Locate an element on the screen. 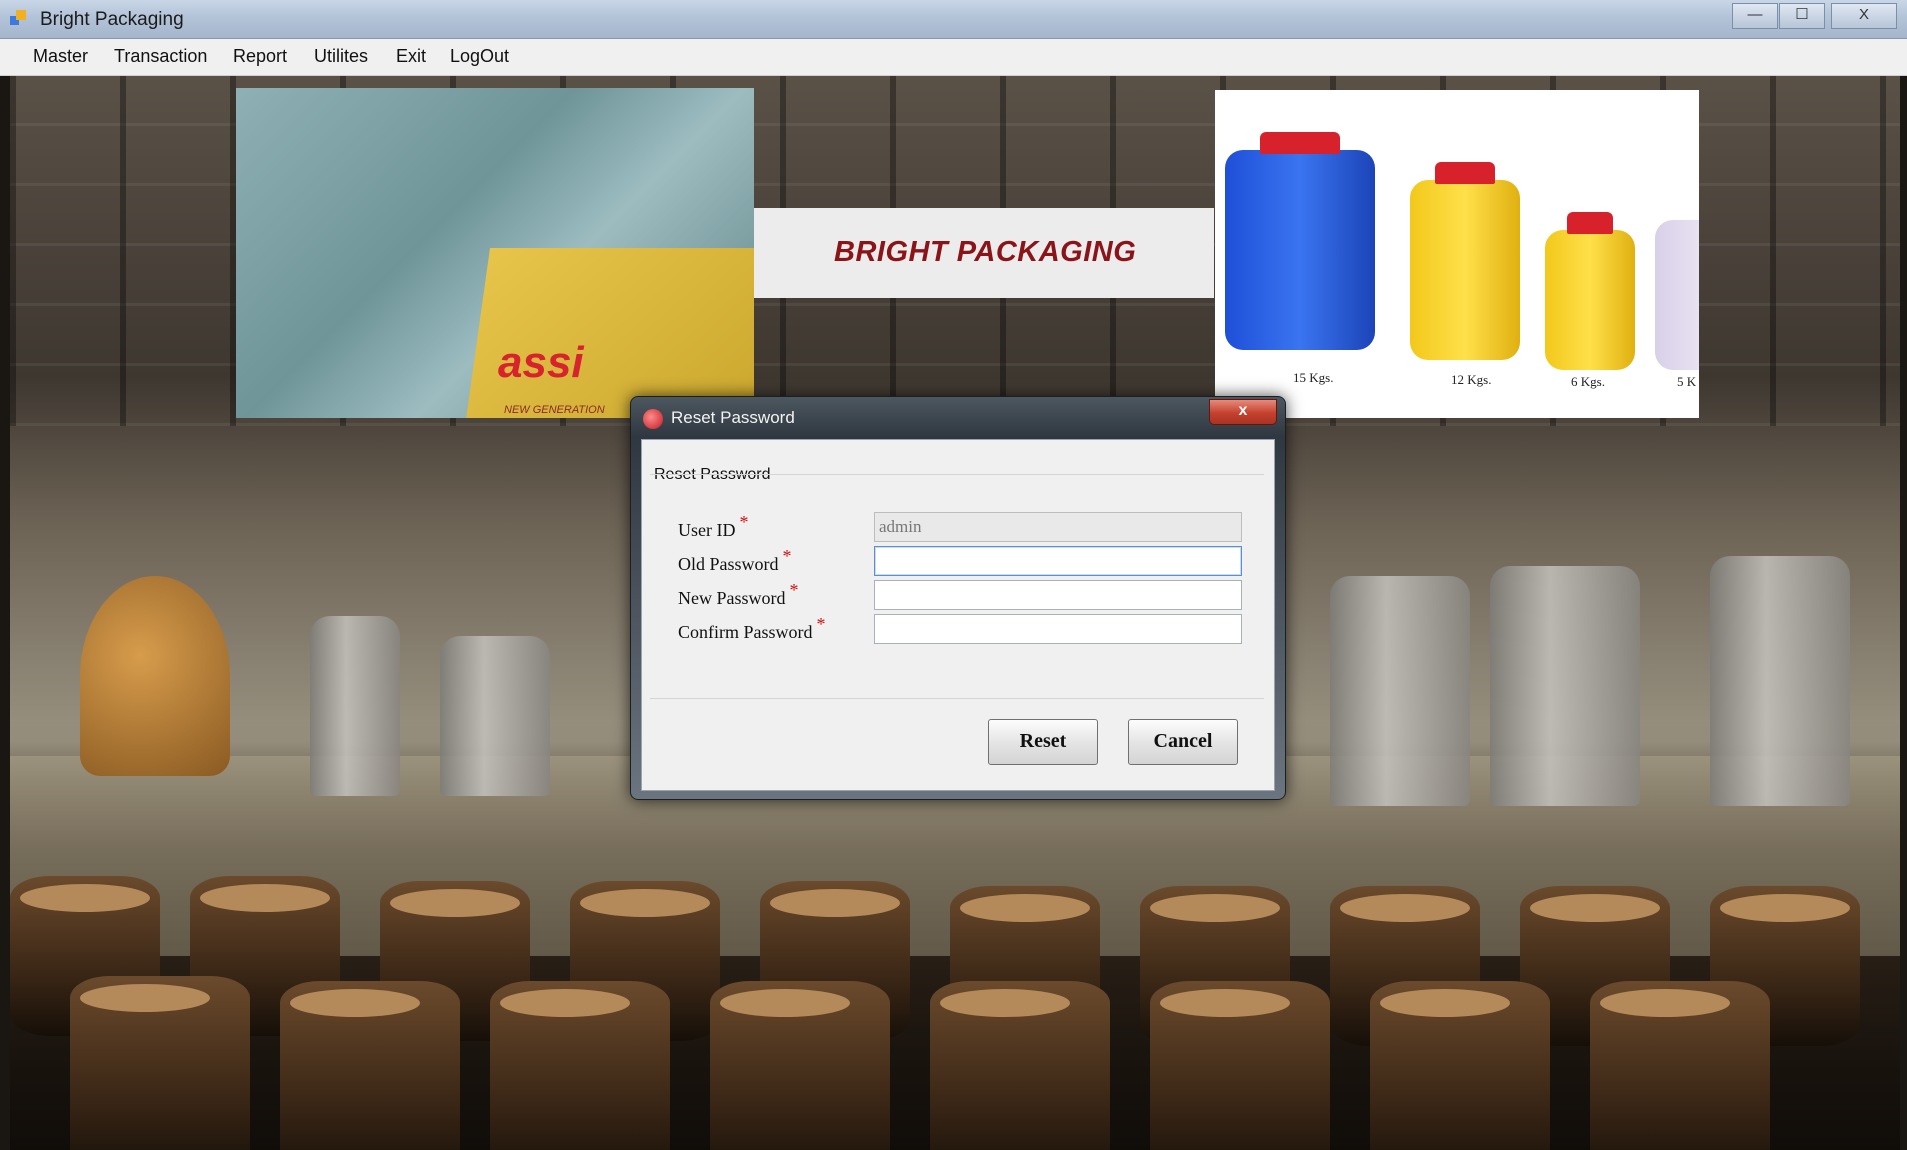 The width and height of the screenshot is (1907, 1150). new-password-field is located at coordinates (1058, 595).